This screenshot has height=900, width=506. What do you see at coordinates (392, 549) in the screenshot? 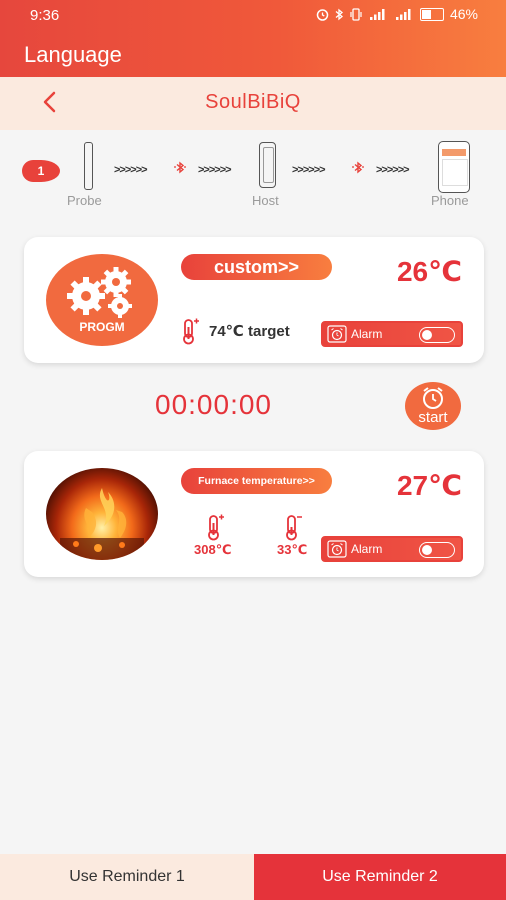
I see `furnace-alarm-toggle: Alarm` at bounding box center [392, 549].